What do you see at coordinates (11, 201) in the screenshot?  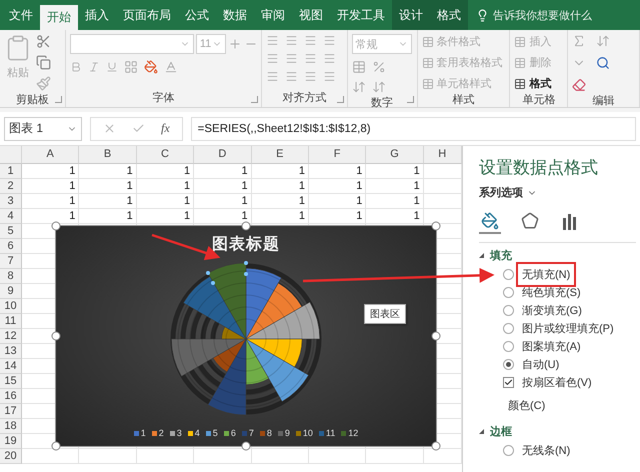 I see `row-header: 3` at bounding box center [11, 201].